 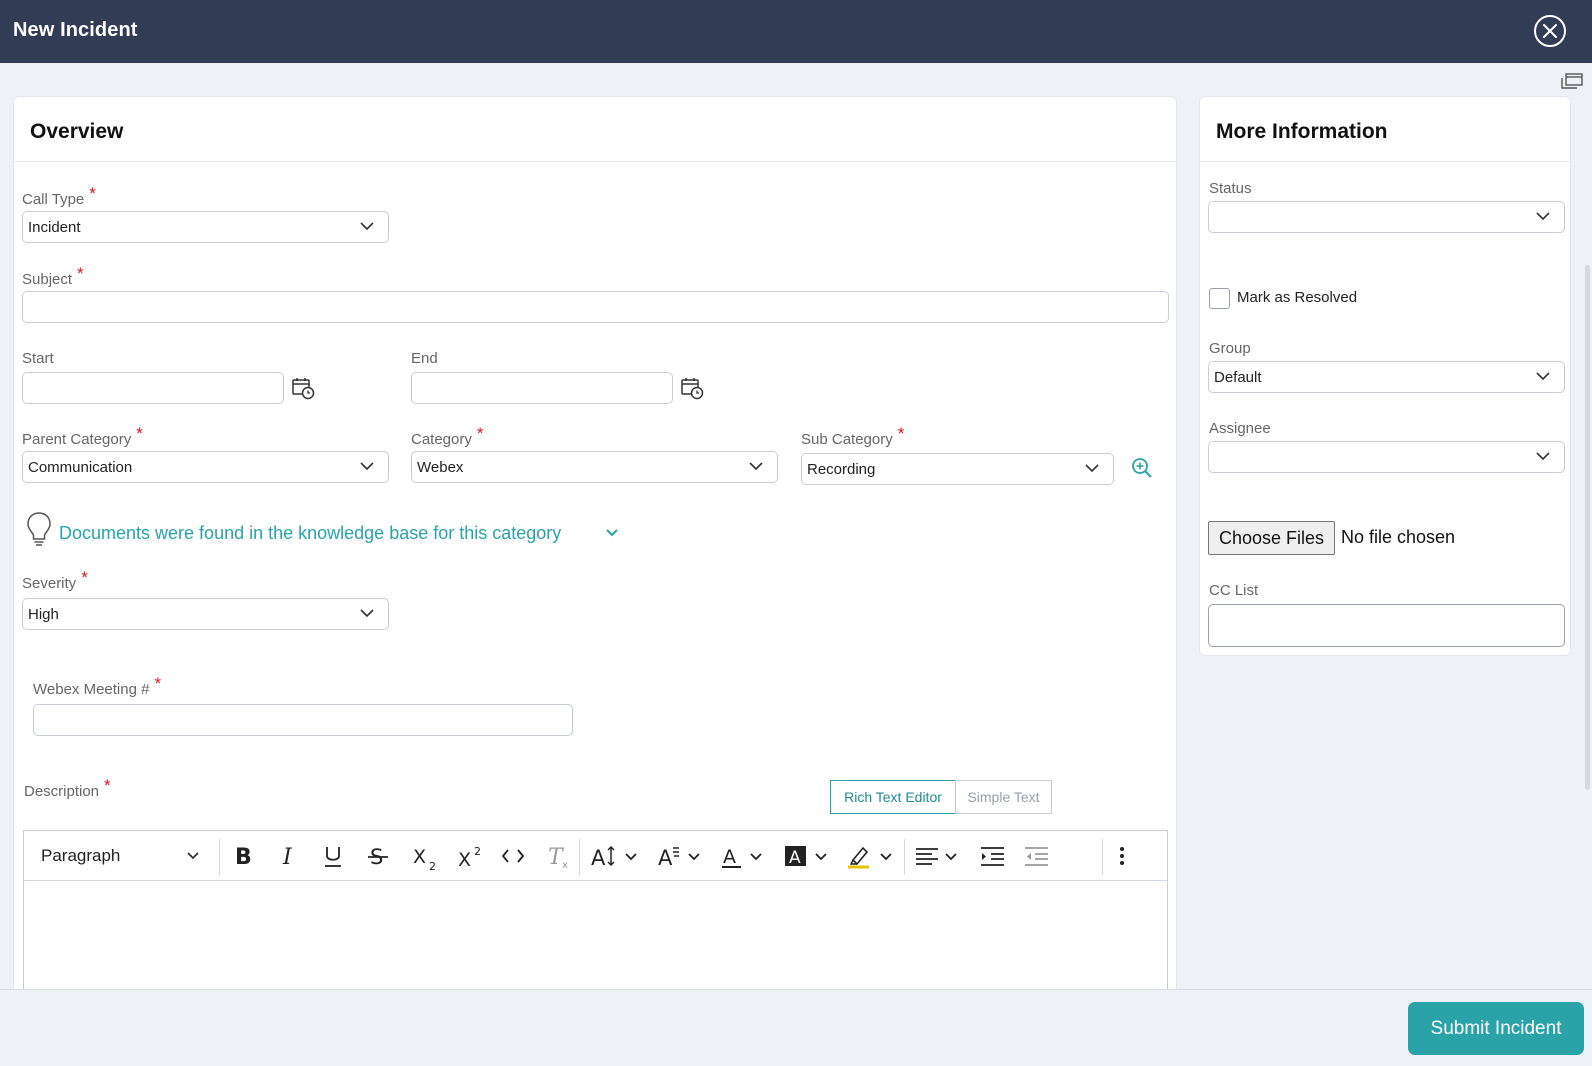 What do you see at coordinates (565, 865) in the screenshot?
I see `svg-text: x` at bounding box center [565, 865].